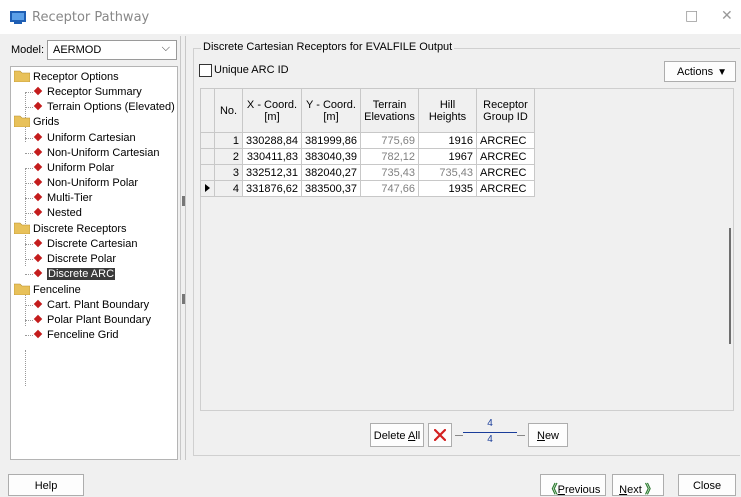 The width and height of the screenshot is (741, 497). Describe the element at coordinates (389, 140) in the screenshot. I see `cell-terrain: 775,69` at that location.